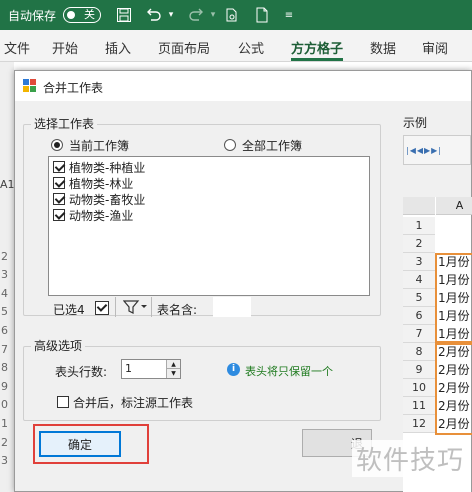 This screenshot has width=472, height=492. Describe the element at coordinates (71, 15) in the screenshot. I see `toggle-knob` at that location.